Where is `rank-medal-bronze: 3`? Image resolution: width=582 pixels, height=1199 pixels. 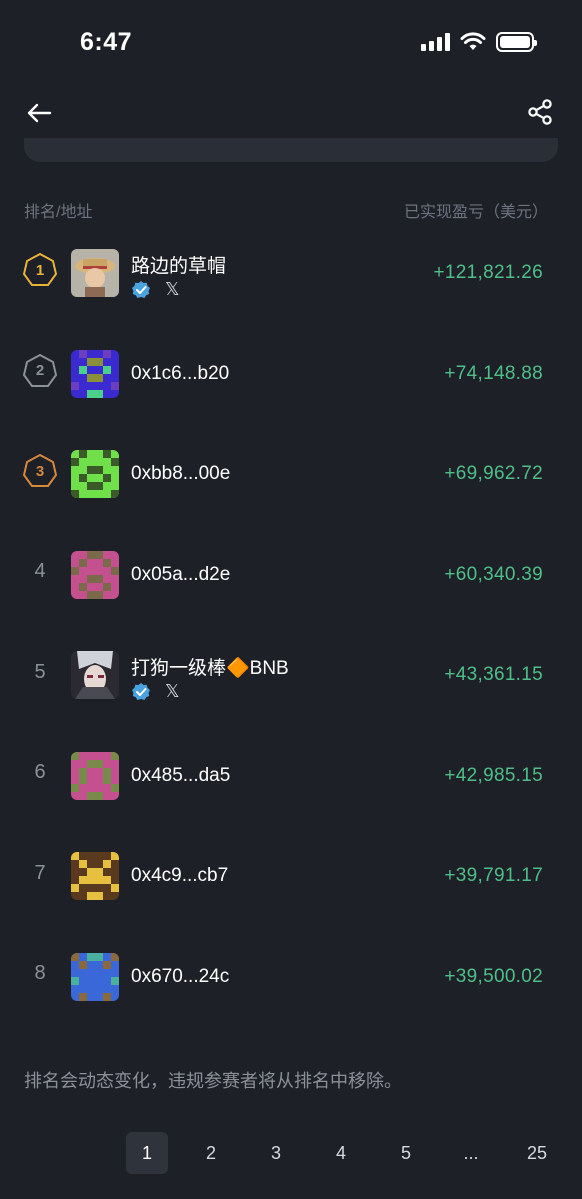
rank-medal-bronze: 3 is located at coordinates (40, 471).